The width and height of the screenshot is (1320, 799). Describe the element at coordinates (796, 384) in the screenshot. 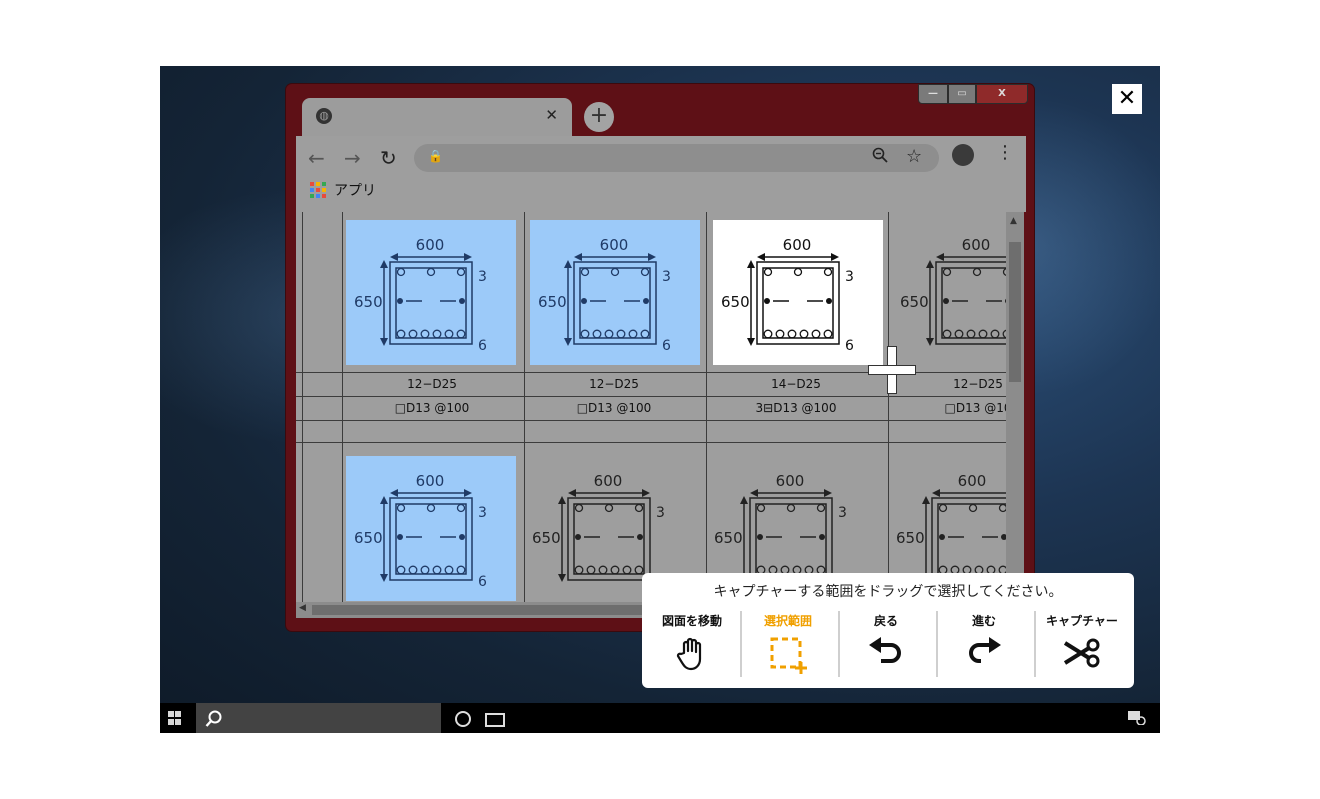

I see `main-rebar-label: 14−D25` at that location.